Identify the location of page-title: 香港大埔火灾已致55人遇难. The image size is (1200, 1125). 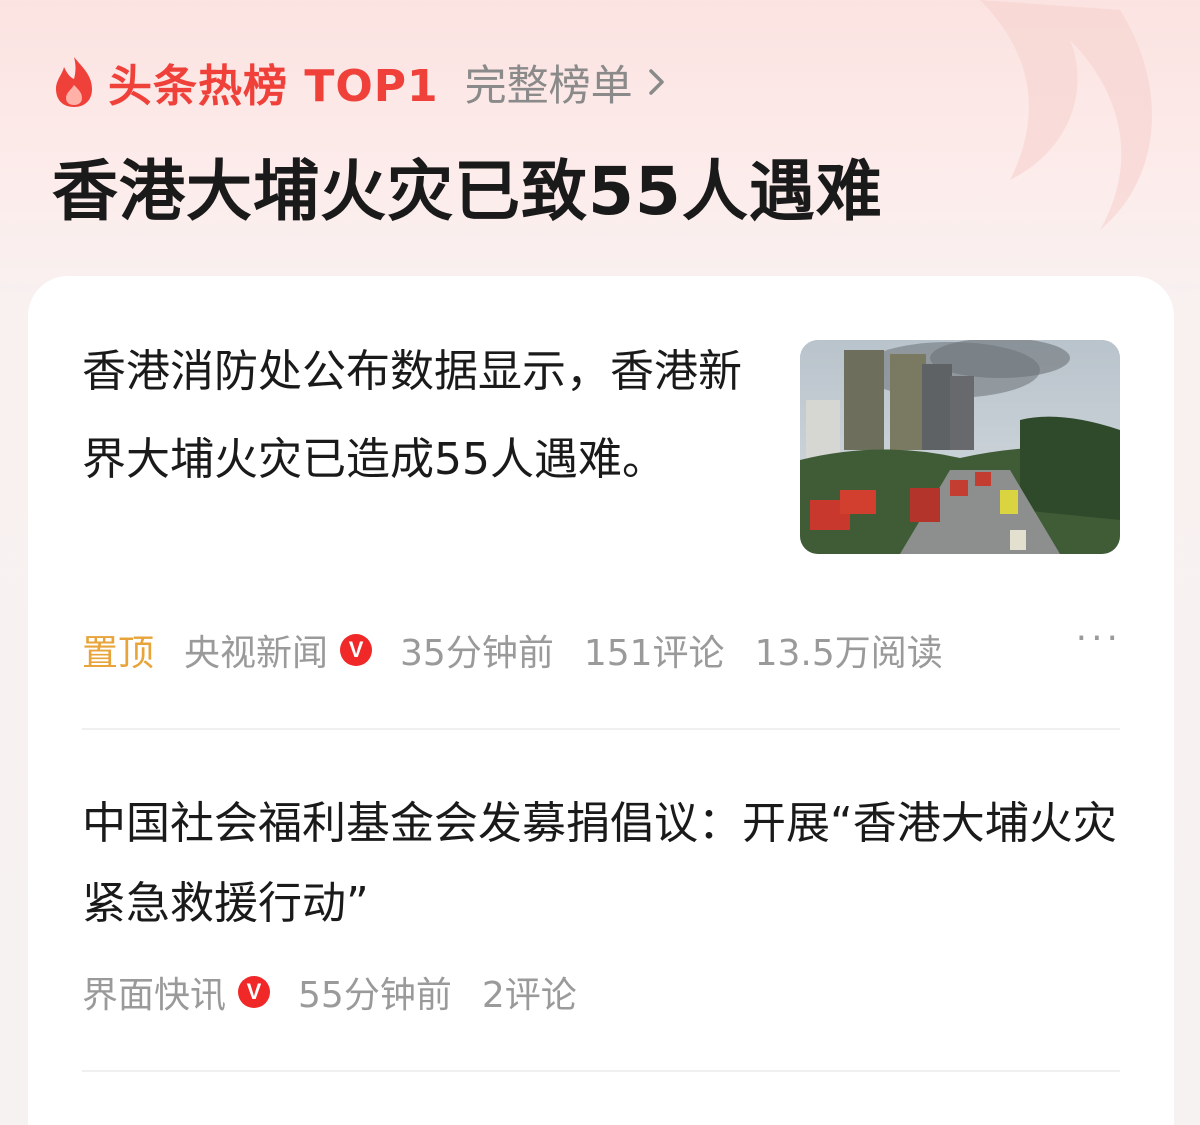
(467, 191).